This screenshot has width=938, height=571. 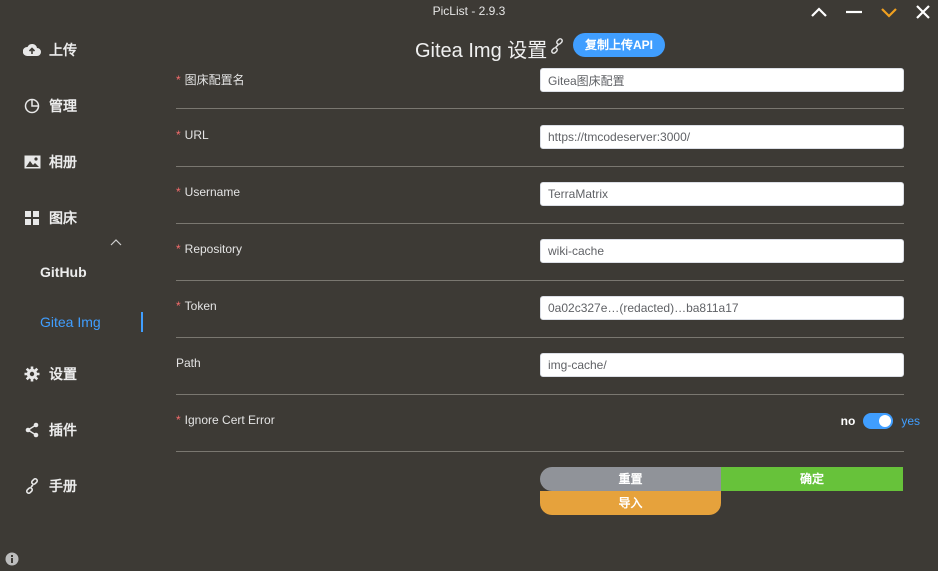 What do you see at coordinates (79, 218) in the screenshot?
I see `sidebar-item-picbed: 图床` at bounding box center [79, 218].